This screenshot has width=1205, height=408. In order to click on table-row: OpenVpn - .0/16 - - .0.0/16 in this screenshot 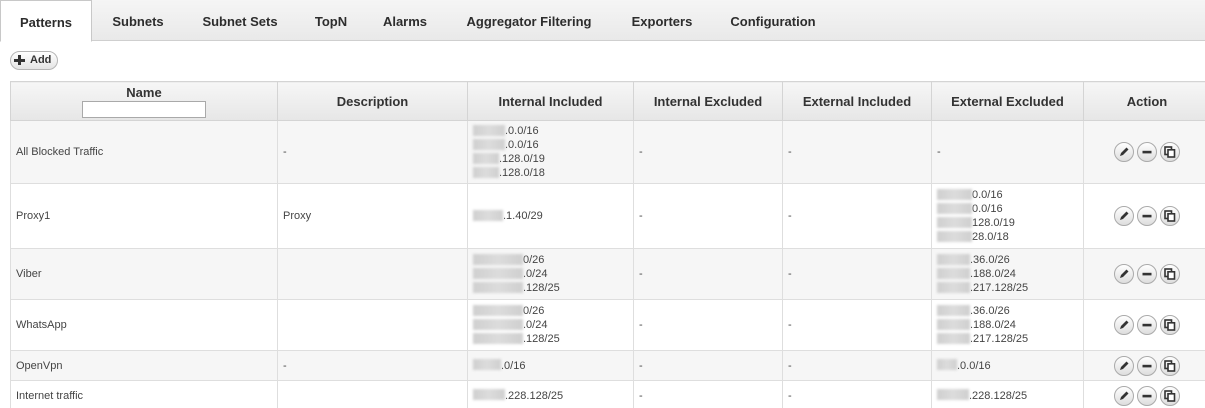, I will do `click(607, 365)`.